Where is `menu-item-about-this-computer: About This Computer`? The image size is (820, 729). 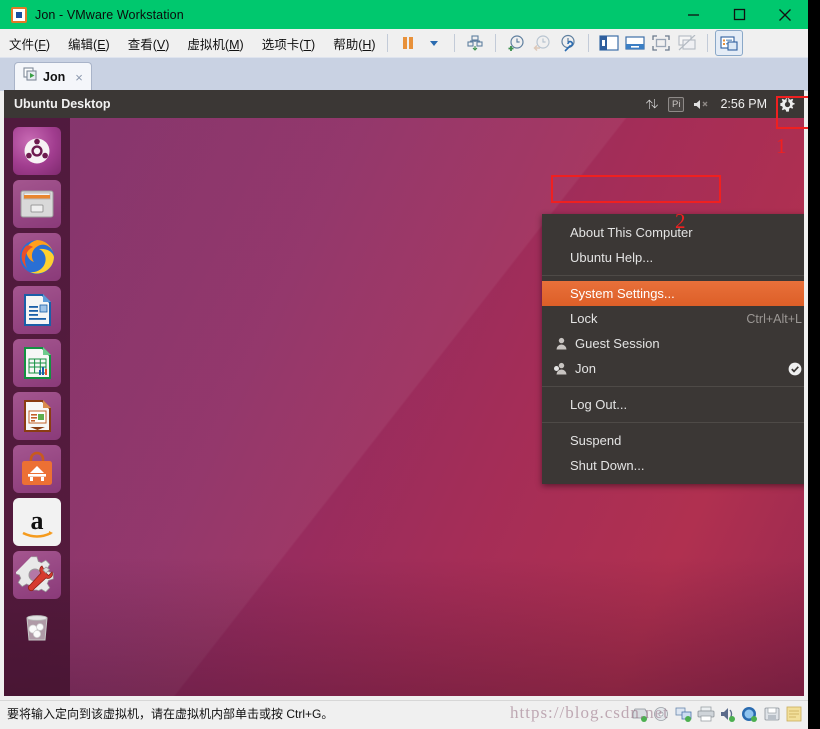 menu-item-about-this-computer: About This Computer is located at coordinates (673, 232).